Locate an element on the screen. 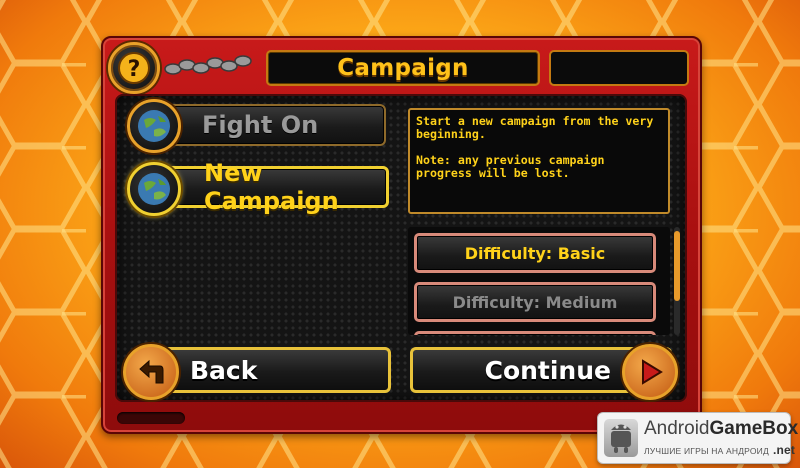 This screenshot has width=800, height=468. new-campaign-globe is located at coordinates (154, 189).